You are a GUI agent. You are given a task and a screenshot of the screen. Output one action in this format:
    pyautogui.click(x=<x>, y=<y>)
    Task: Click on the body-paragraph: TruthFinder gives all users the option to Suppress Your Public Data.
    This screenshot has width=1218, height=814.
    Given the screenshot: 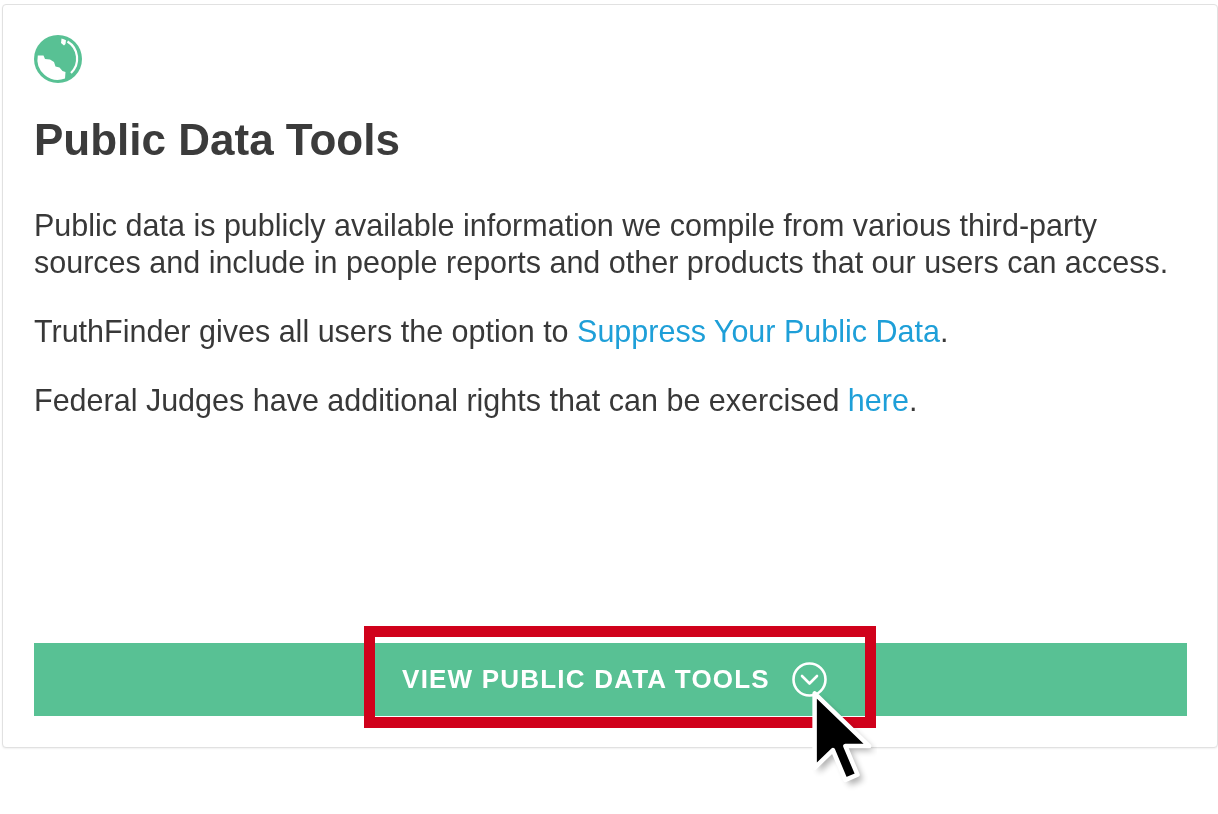 What is the action you would take?
    pyautogui.click(x=492, y=331)
    